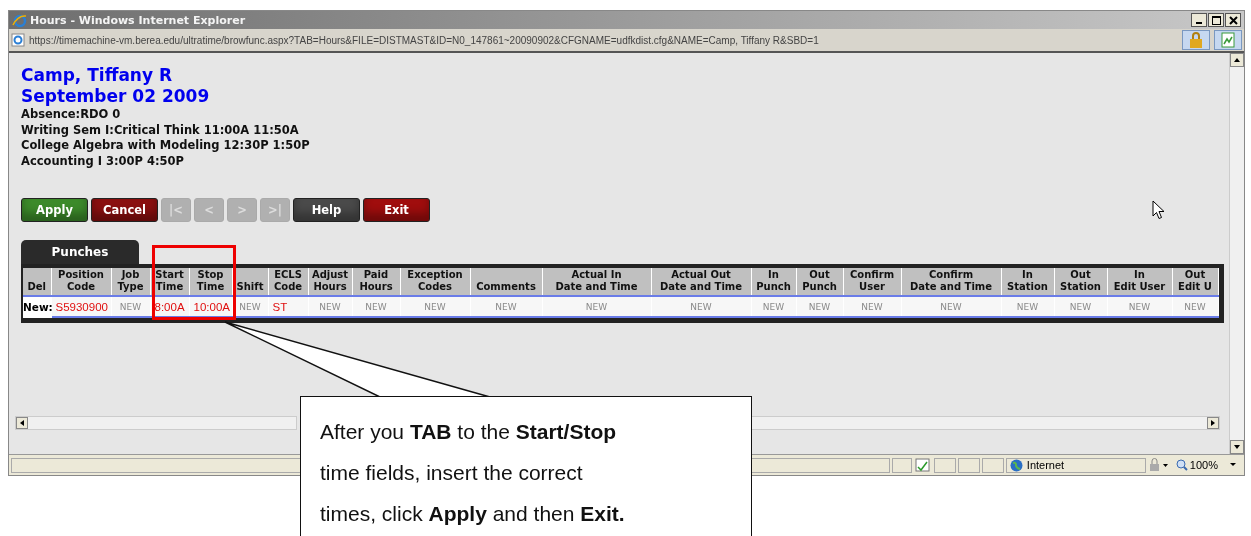 This screenshot has height=536, width=1251. What do you see at coordinates (1233, 465) in the screenshot?
I see `caret-icon` at bounding box center [1233, 465].